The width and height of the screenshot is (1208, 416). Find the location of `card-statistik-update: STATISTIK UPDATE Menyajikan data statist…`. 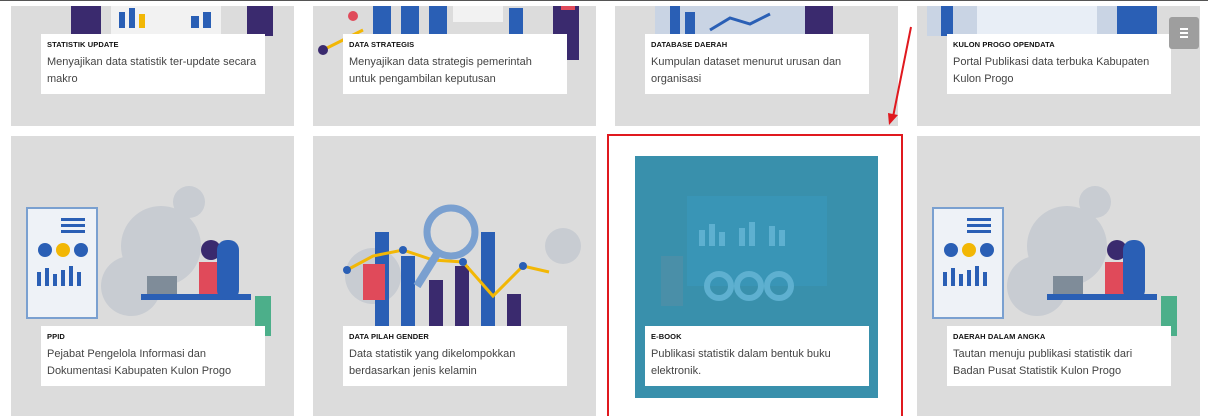

card-statistik-update: STATISTIK UPDATE Menyajikan data statist… is located at coordinates (152, 63).